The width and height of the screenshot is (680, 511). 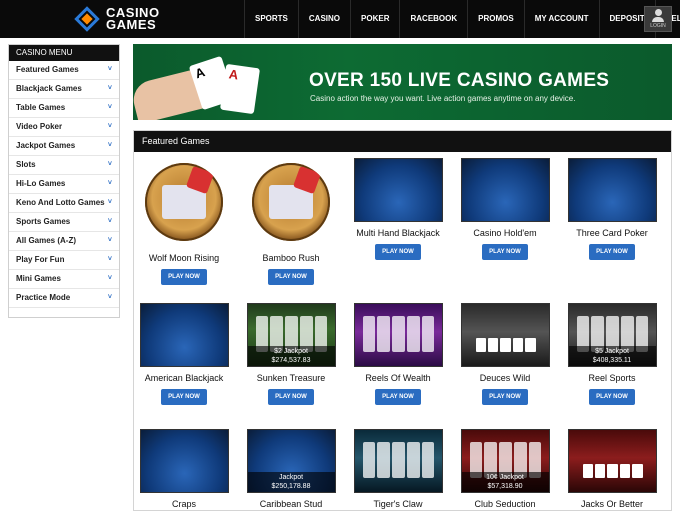 I want to click on game-title: Club Seduction, so click(x=505, y=504).